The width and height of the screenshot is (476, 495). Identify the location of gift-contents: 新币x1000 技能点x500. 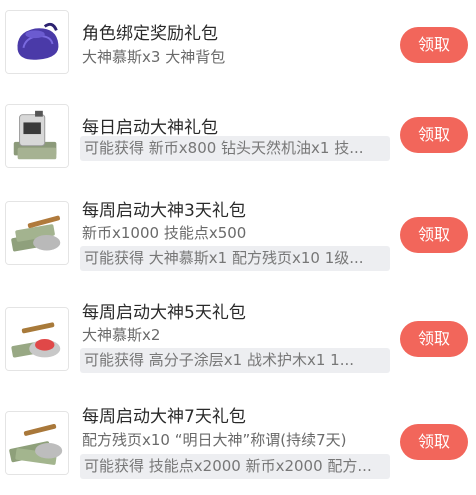
(164, 233).